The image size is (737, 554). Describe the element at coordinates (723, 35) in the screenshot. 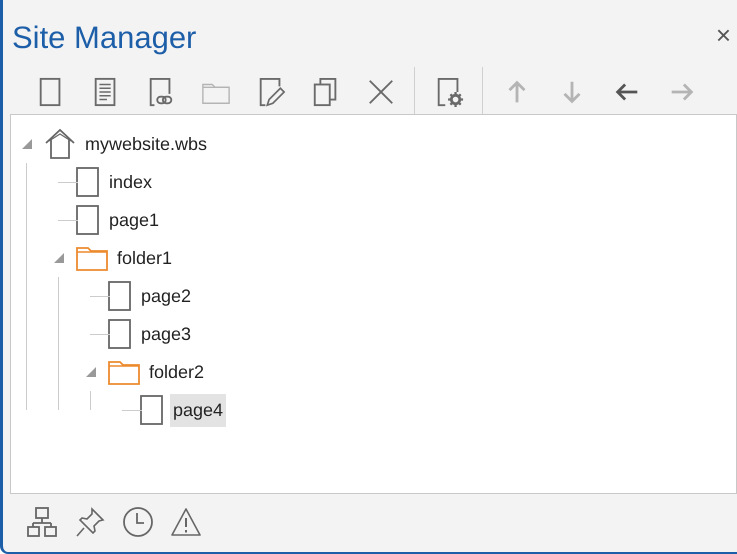

I see `close-button: ×` at that location.